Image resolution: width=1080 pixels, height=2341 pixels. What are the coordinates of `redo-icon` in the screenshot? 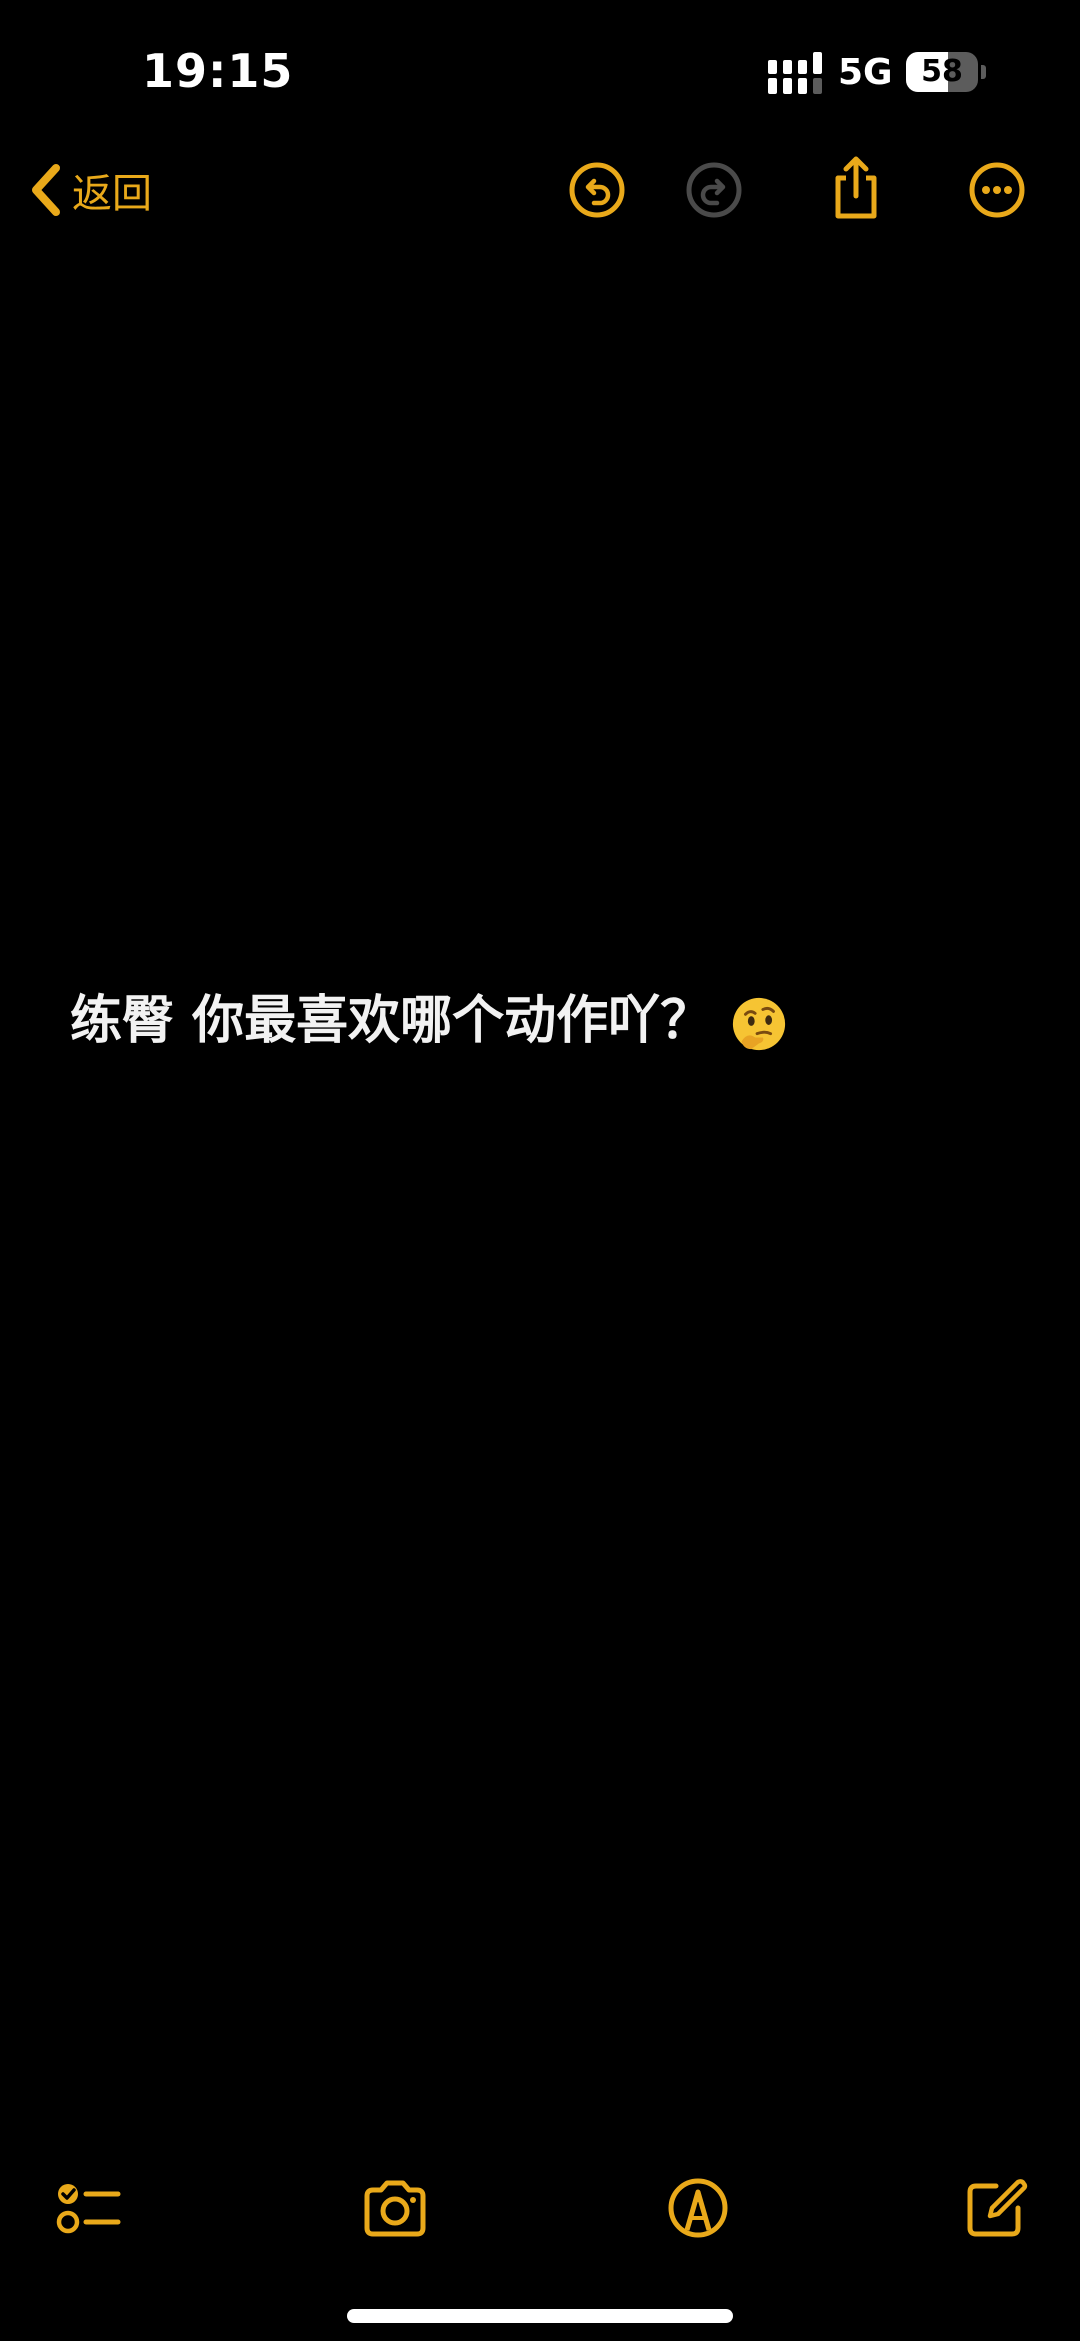 It's located at (714, 190).